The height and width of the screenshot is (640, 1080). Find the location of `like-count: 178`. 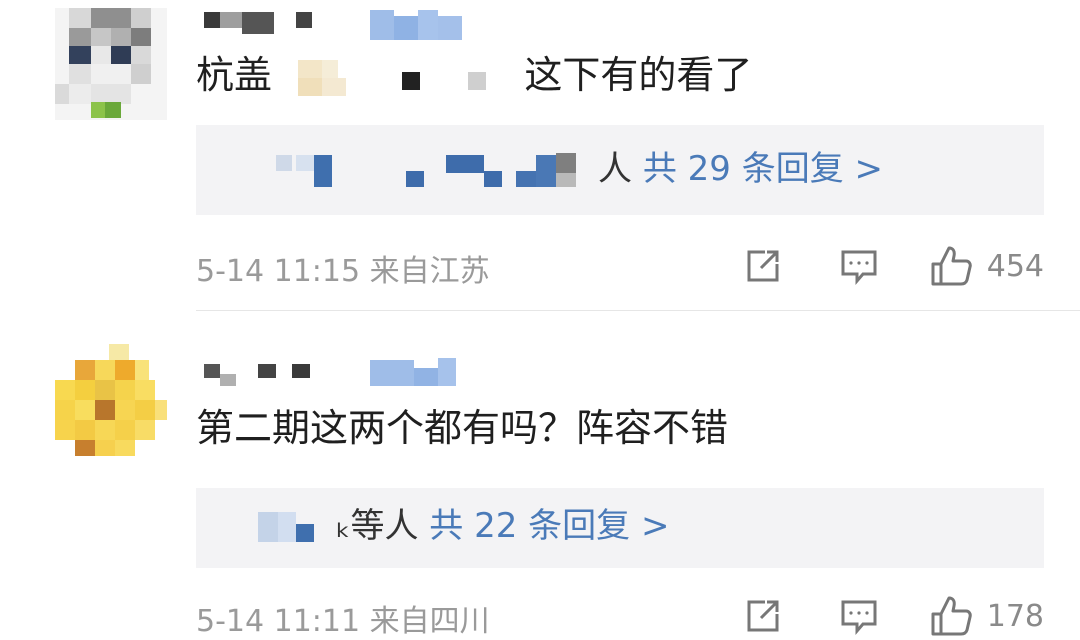

like-count: 178 is located at coordinates (1015, 616).